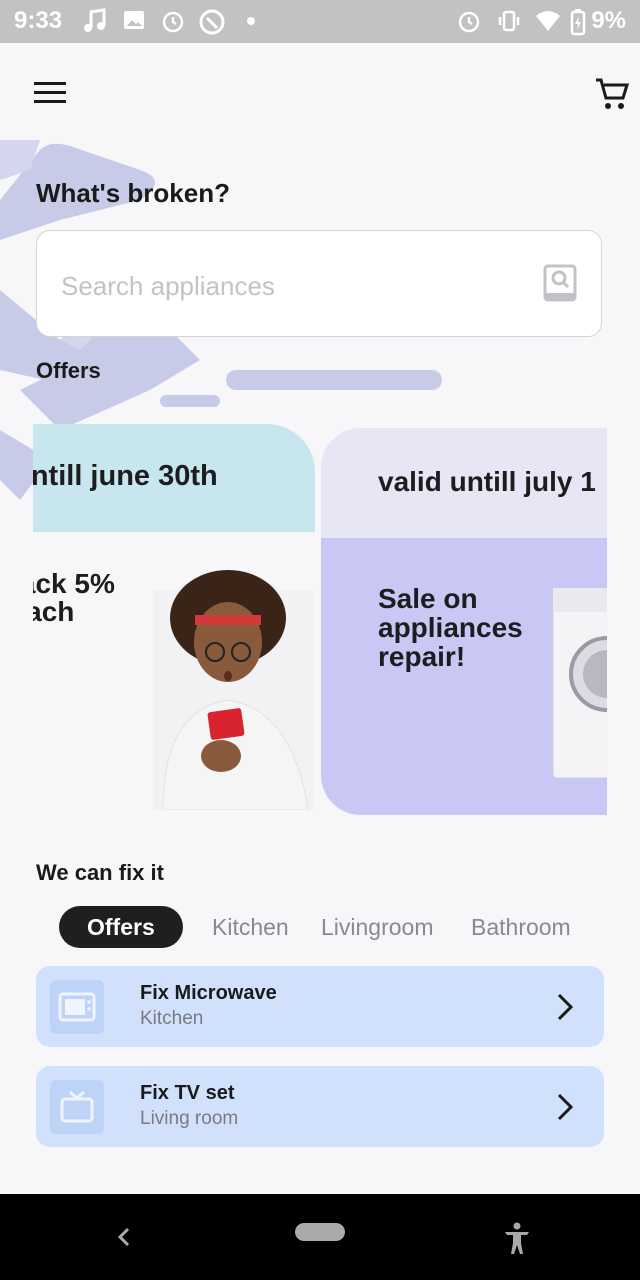 The height and width of the screenshot is (1280, 640). What do you see at coordinates (320, 1106) in the screenshot?
I see `service-card-tv: Fix TV set Living room` at bounding box center [320, 1106].